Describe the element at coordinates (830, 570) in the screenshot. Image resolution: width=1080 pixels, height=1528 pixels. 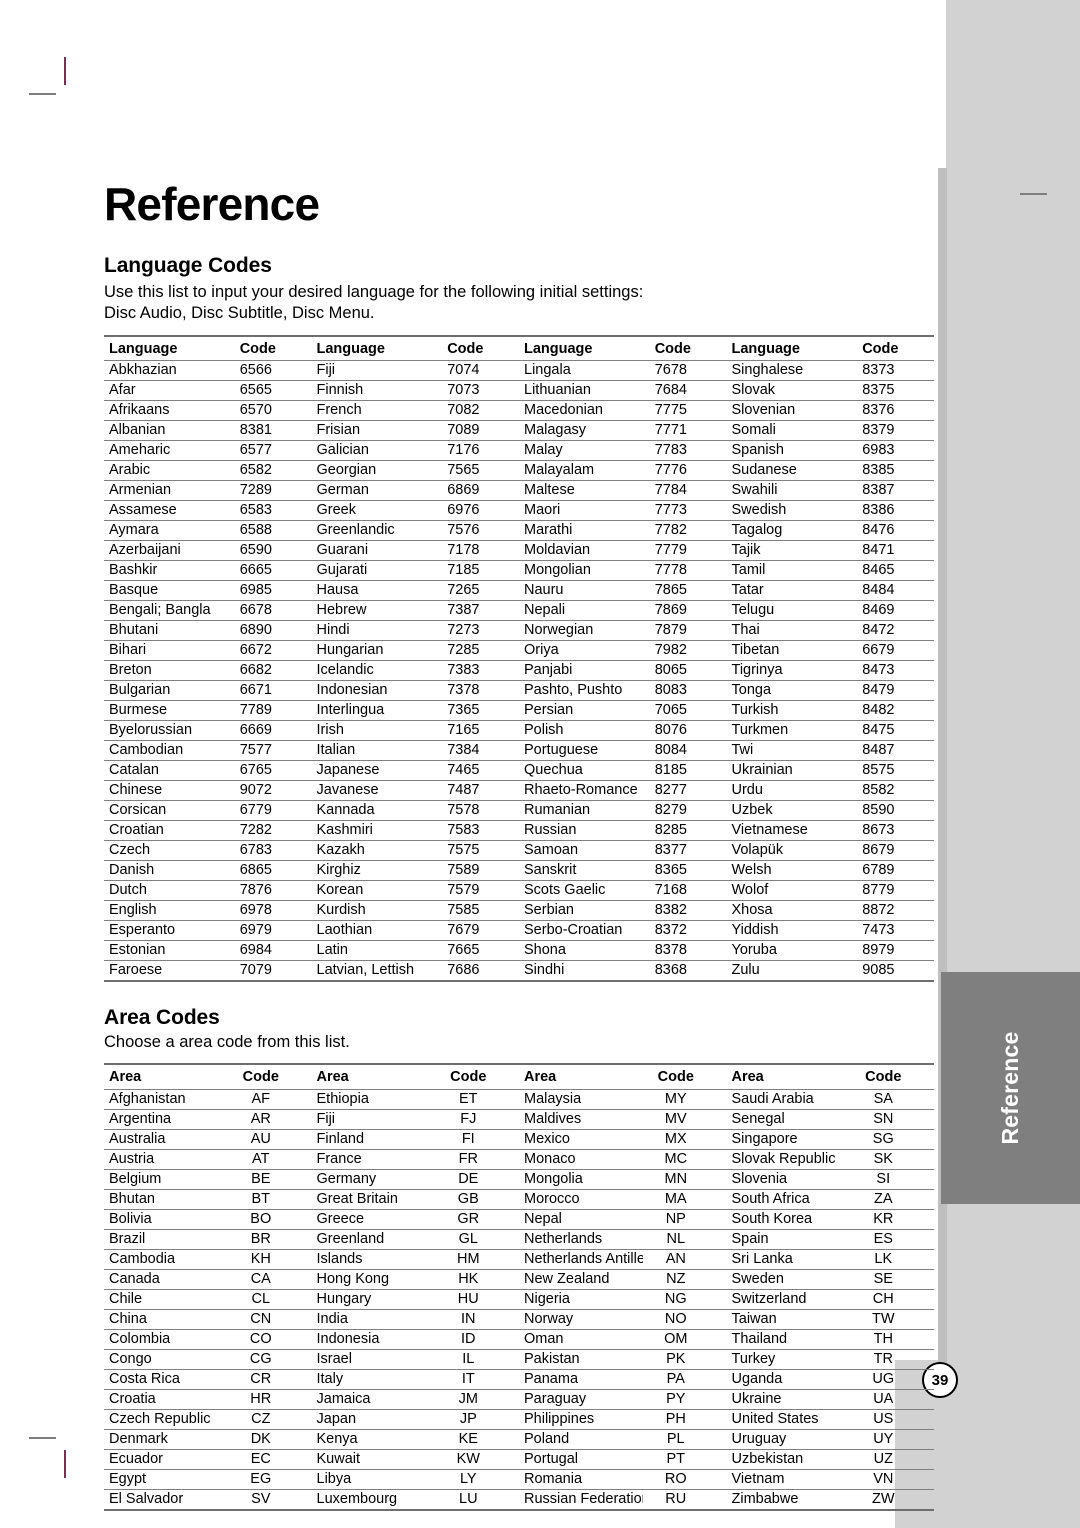
I see `table-row: Tamil 8465` at that location.